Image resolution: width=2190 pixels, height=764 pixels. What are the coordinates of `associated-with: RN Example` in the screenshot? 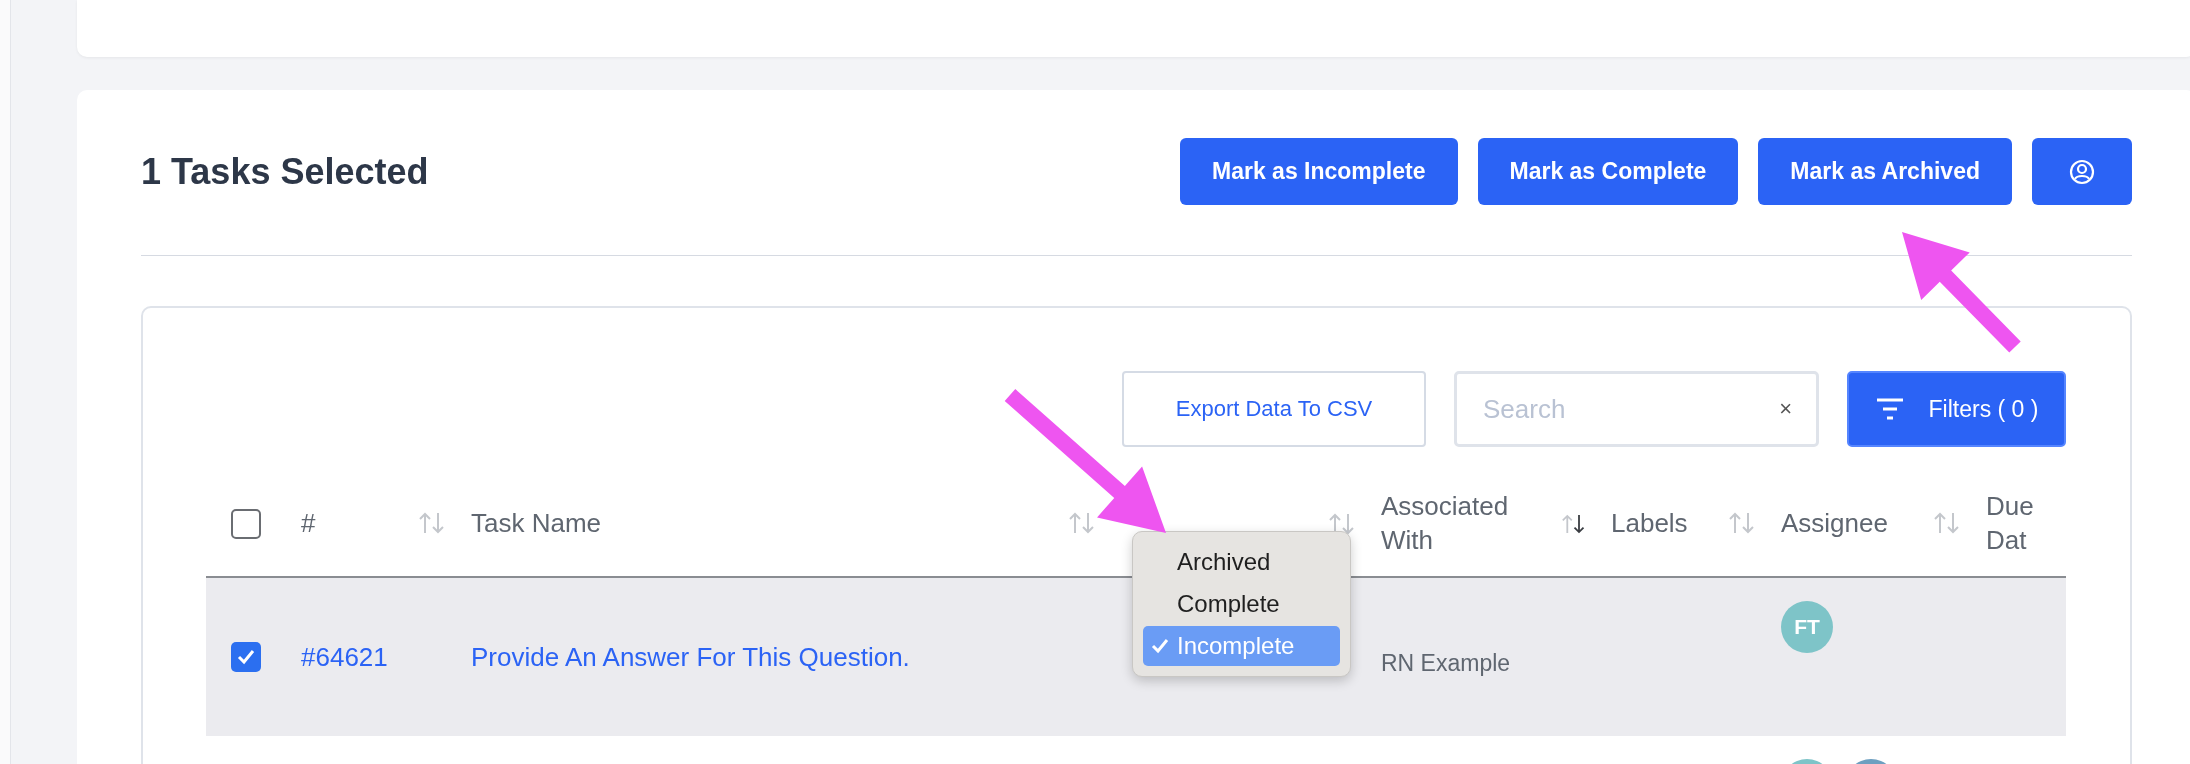 It's located at (1446, 663).